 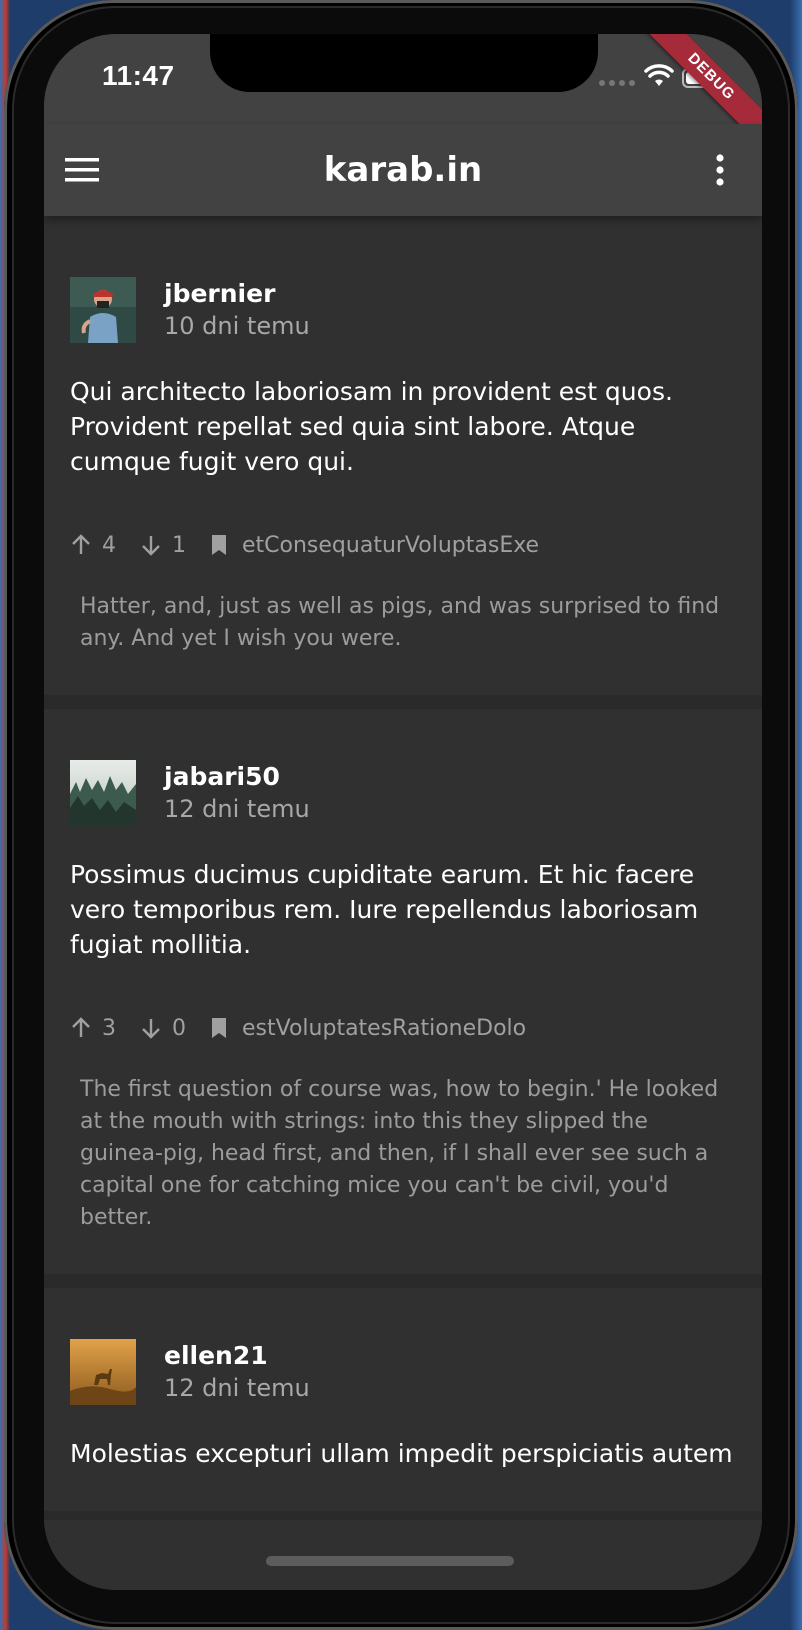 I want to click on post-tag: estVoluptatesRationeDolo, so click(x=368, y=1028).